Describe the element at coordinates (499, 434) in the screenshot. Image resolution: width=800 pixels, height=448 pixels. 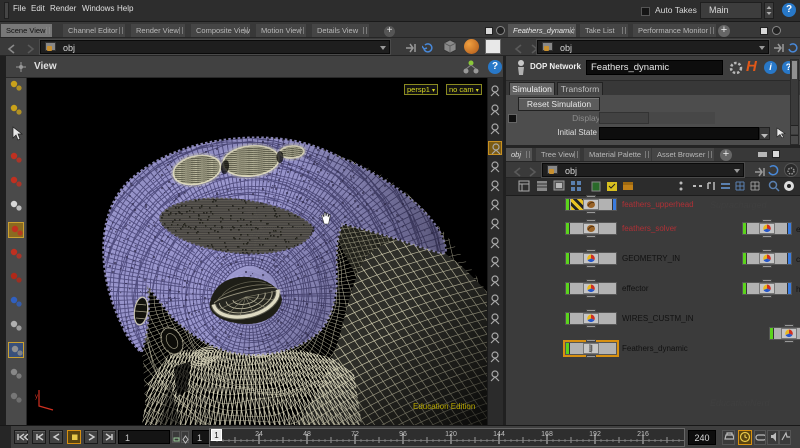
I see `svg-text: 144` at that location.